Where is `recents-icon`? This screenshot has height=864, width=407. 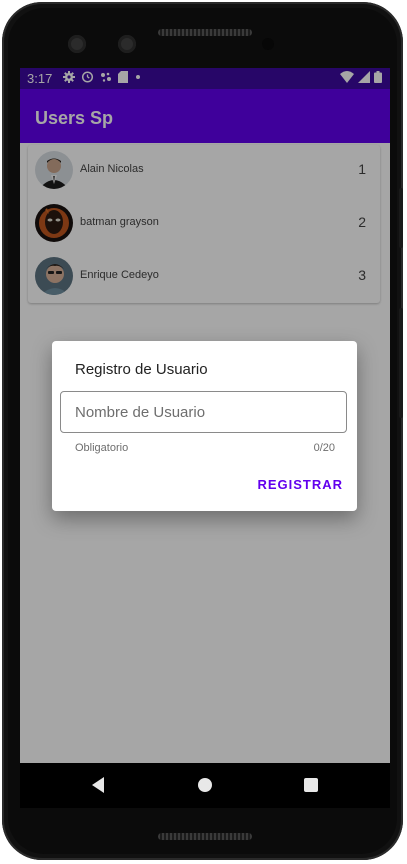 recents-icon is located at coordinates (311, 785).